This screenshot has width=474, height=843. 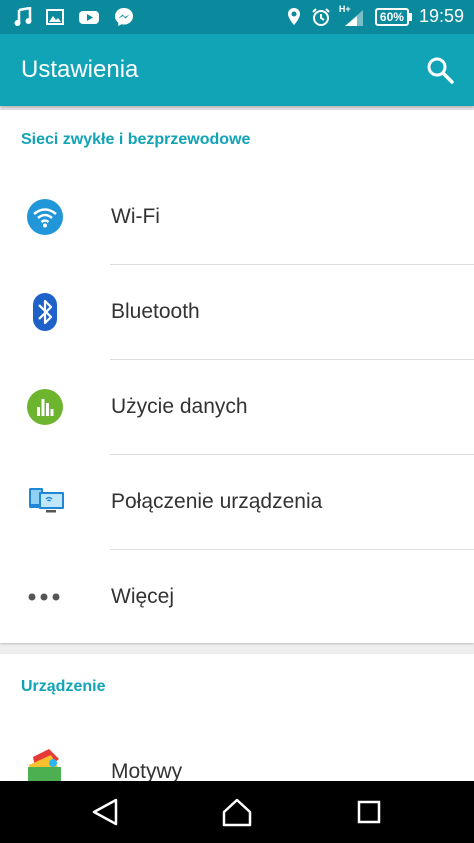 What do you see at coordinates (237, 17) in the screenshot?
I see `status-bar: H+ 60% 19:59` at bounding box center [237, 17].